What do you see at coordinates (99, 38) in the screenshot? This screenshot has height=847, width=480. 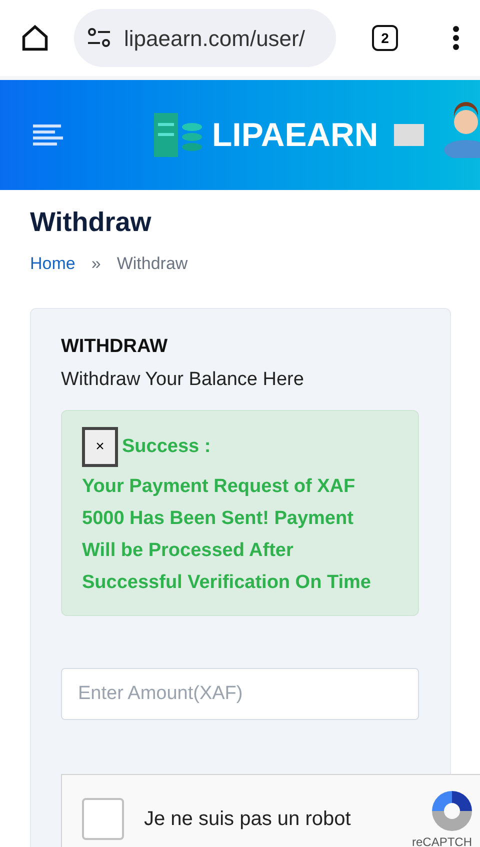 I see `site-settings-icon` at bounding box center [99, 38].